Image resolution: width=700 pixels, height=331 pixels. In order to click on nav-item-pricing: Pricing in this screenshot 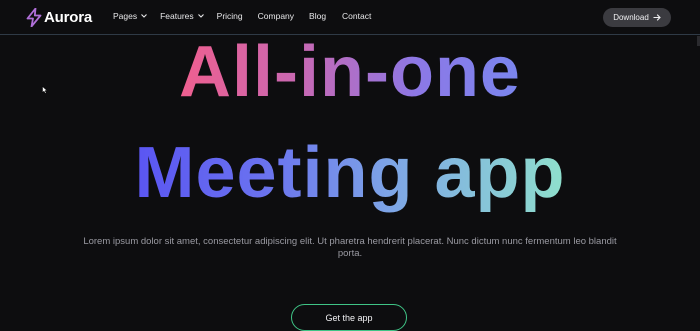, I will do `click(230, 16)`.